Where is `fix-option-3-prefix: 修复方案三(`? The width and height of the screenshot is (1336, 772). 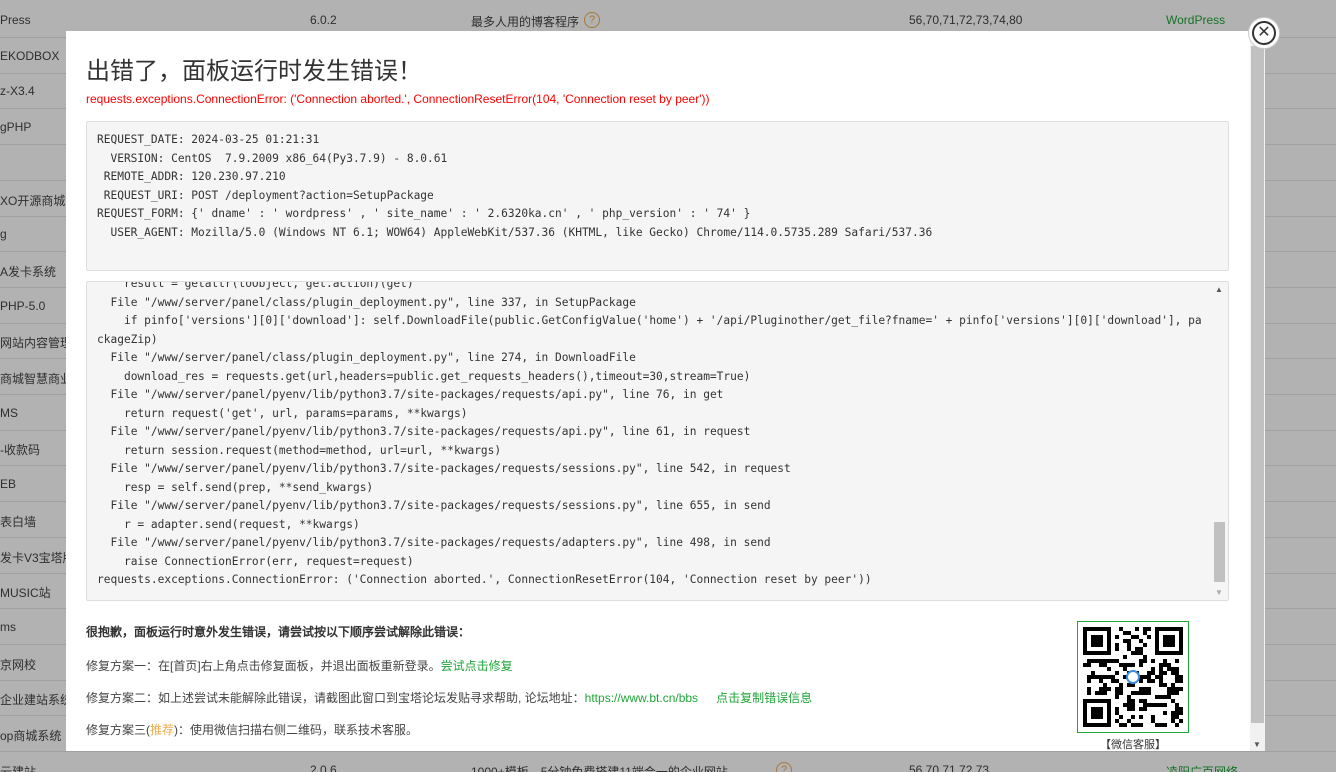 fix-option-3-prefix: 修复方案三( is located at coordinates (118, 730).